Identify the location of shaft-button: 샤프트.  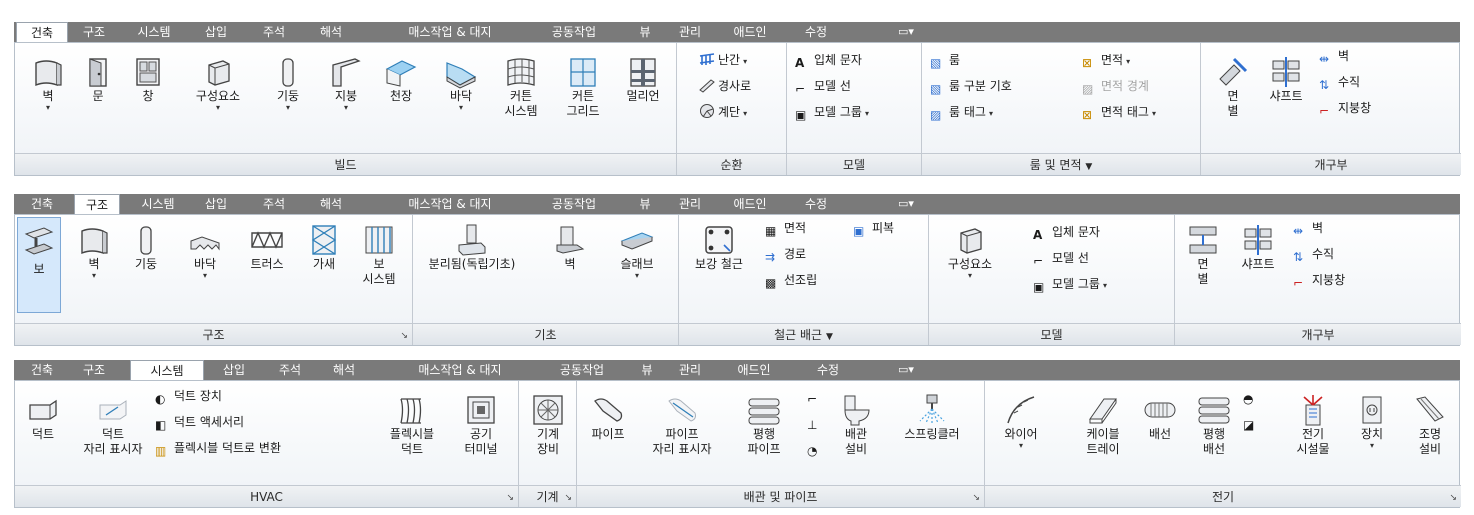
(1286, 79).